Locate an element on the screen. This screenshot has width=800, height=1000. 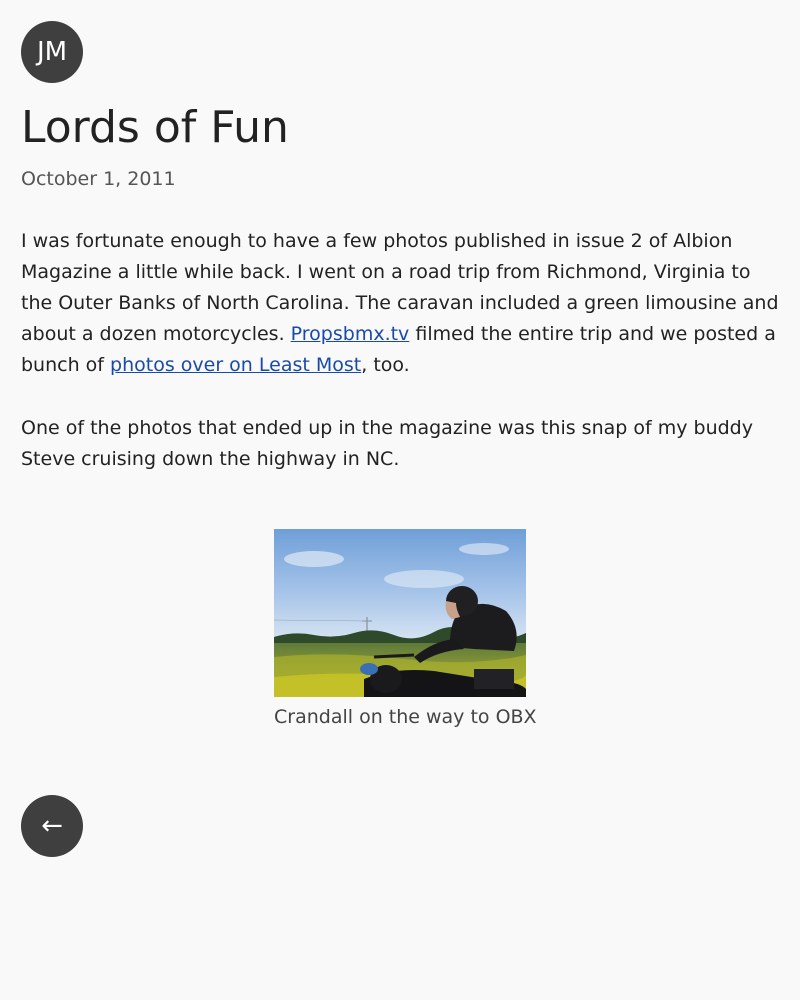
post-date: October 1, 2011 is located at coordinates (98, 179).